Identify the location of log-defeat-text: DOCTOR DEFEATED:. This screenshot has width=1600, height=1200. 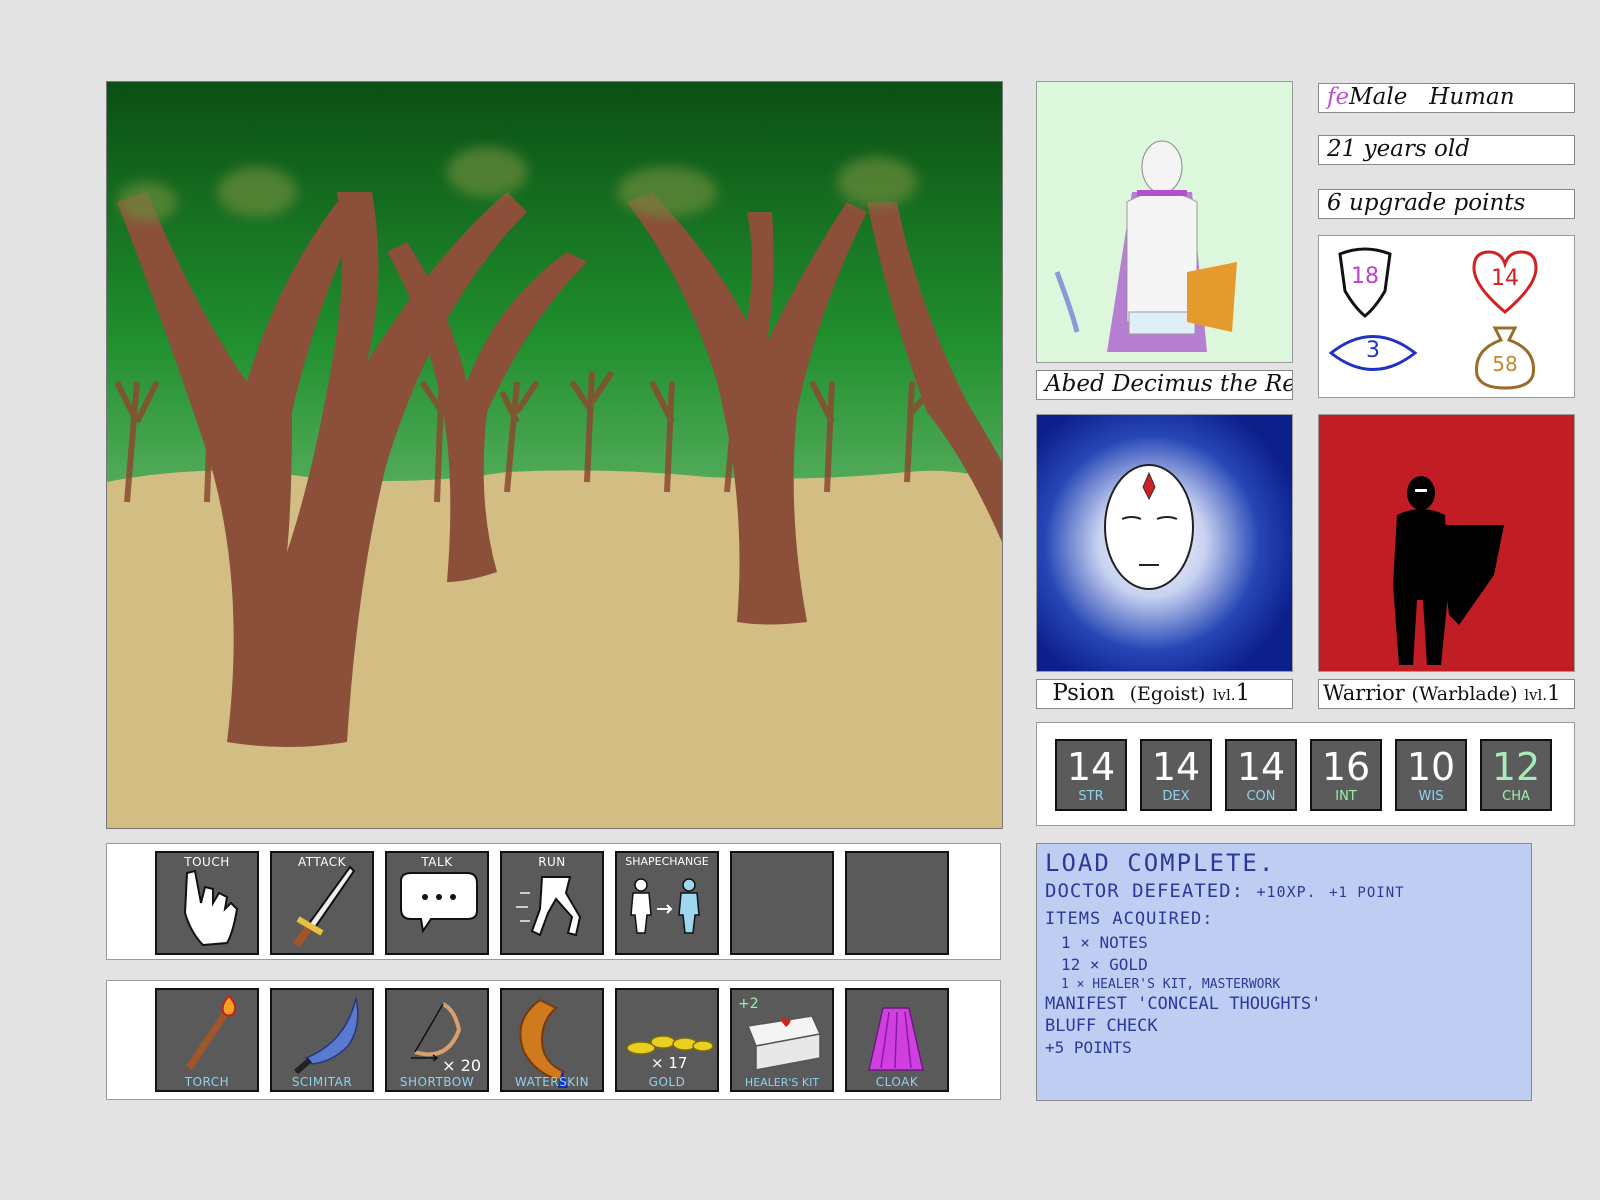
(1145, 891).